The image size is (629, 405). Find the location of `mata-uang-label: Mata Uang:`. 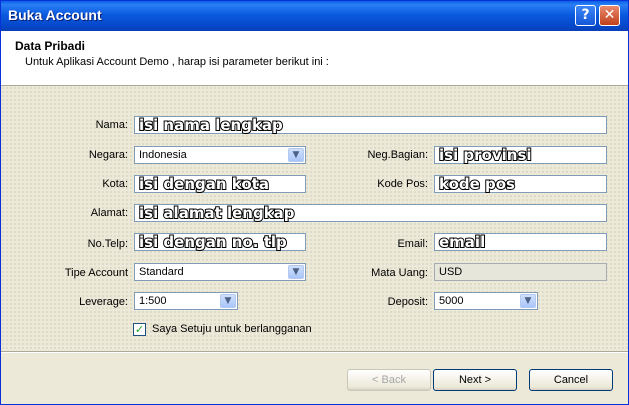

mata-uang-label: Mata Uang: is located at coordinates (399, 273).